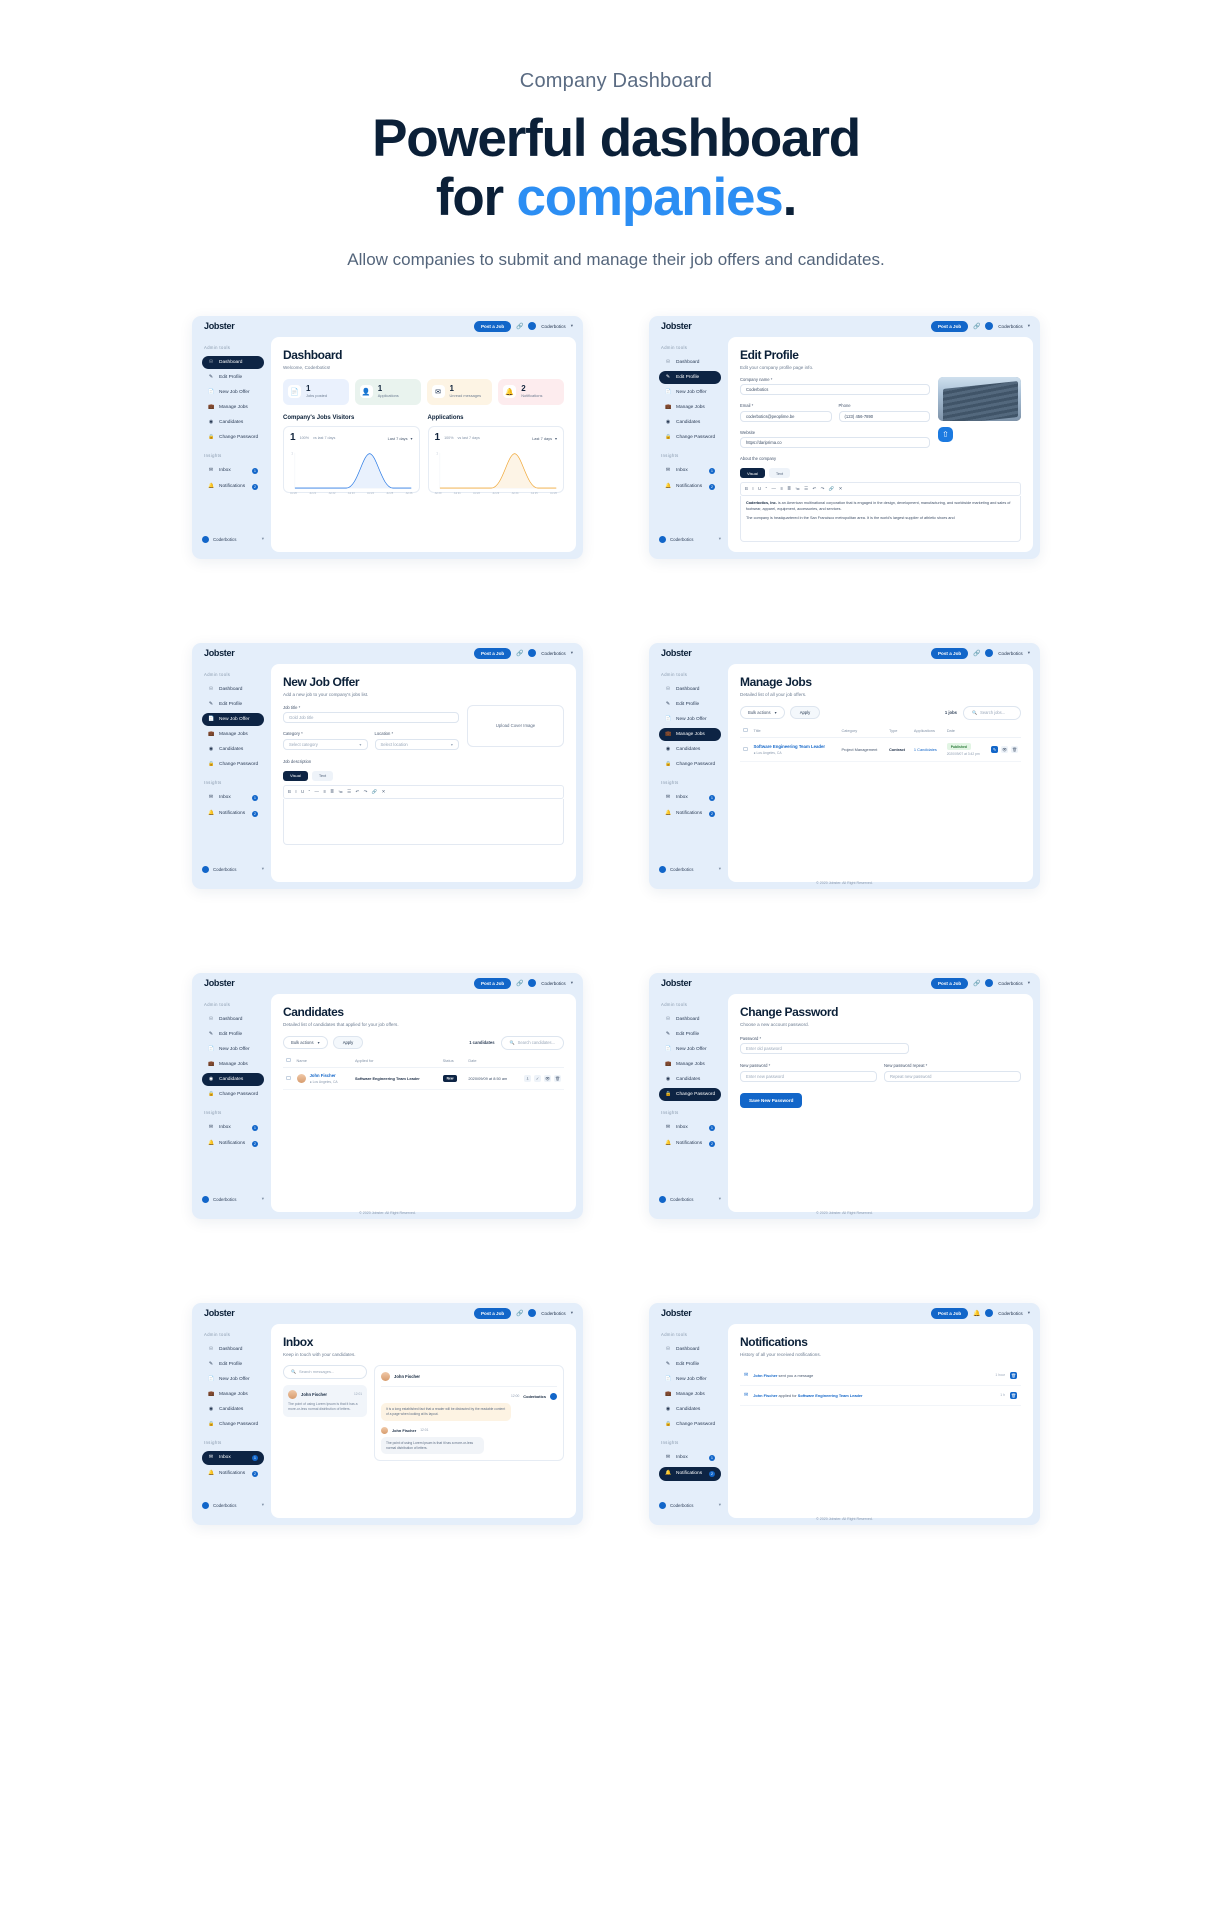 Image resolution: width=1232 pixels, height=1925 pixels. I want to click on row-checkbox-cell, so click(288, 1078).